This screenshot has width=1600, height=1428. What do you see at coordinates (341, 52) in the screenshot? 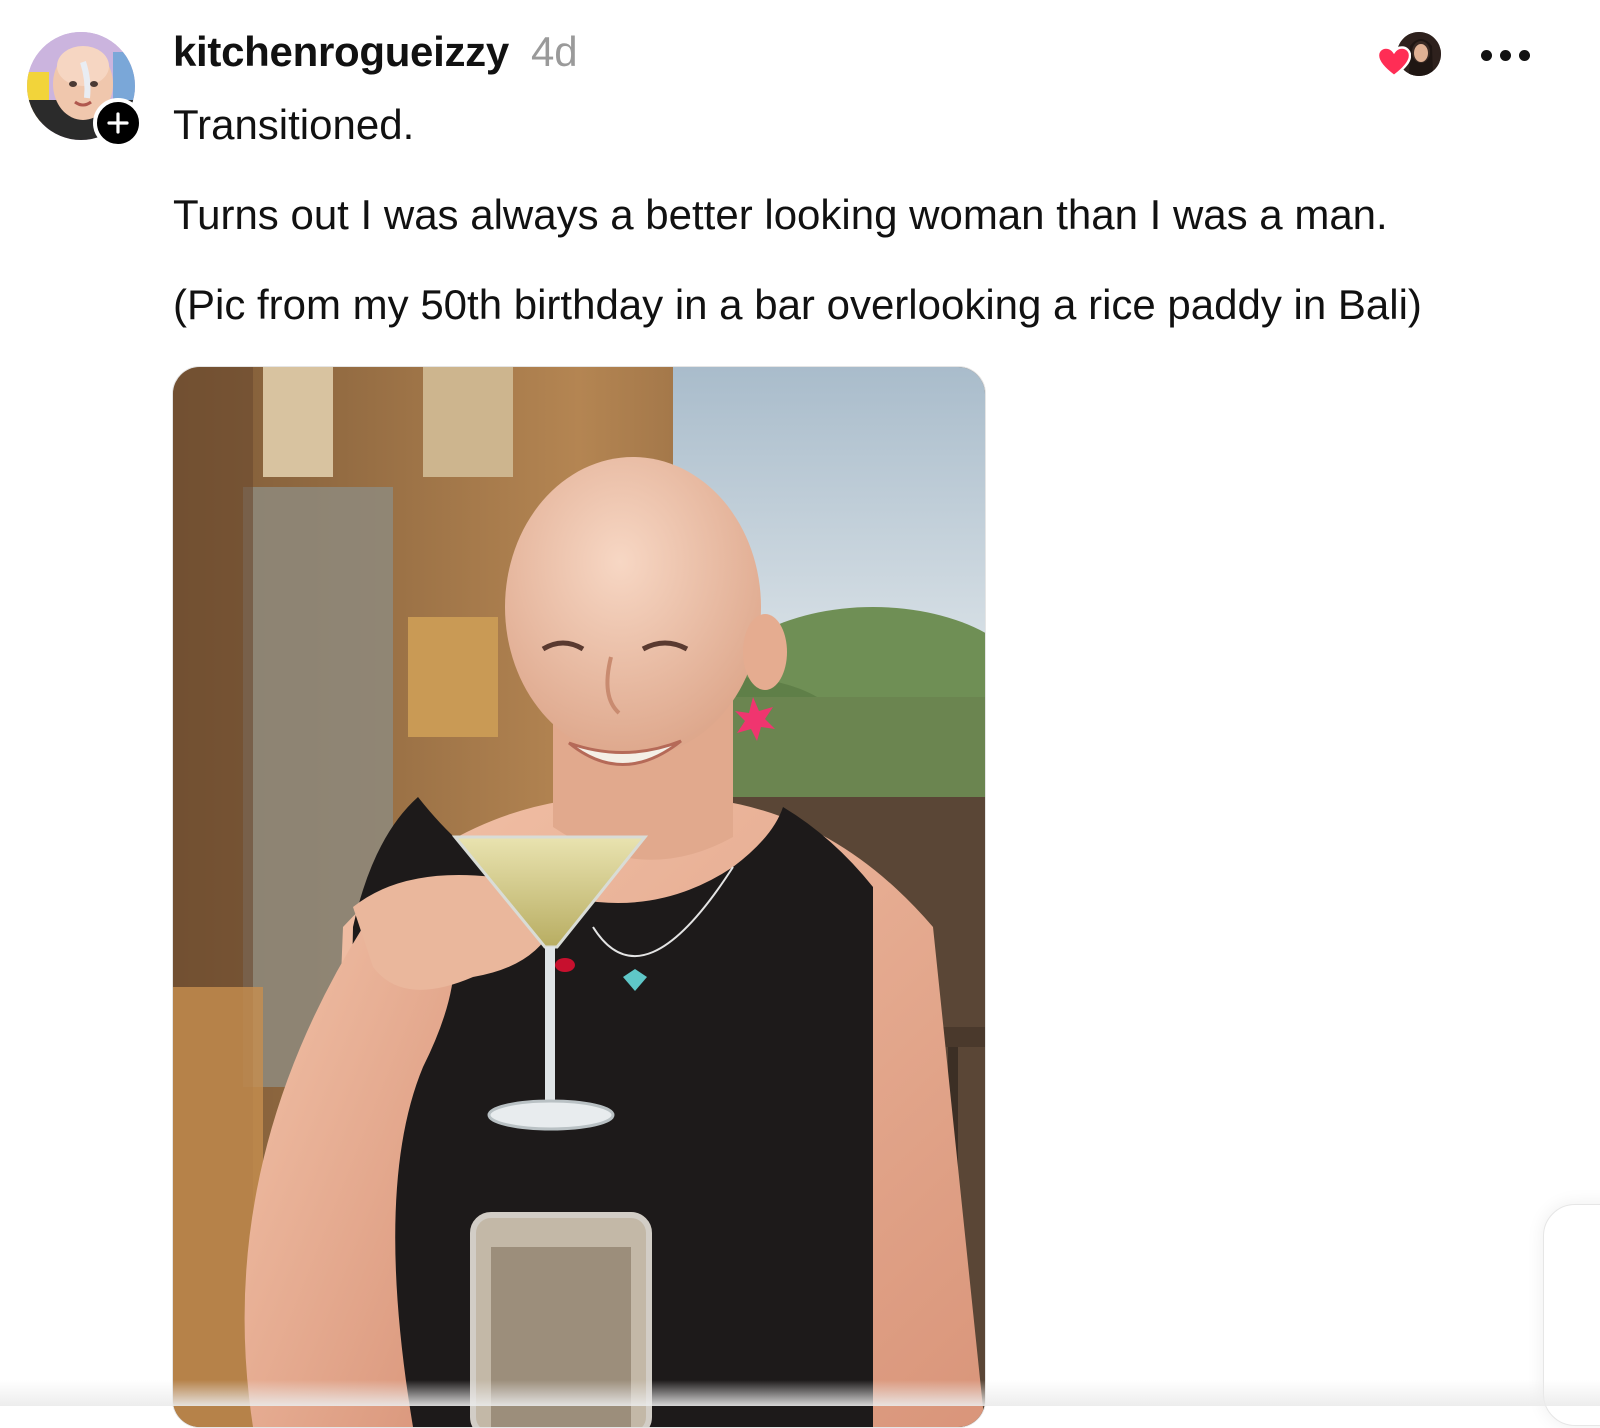
I see `author-username: kitchenrogueizzy` at bounding box center [341, 52].